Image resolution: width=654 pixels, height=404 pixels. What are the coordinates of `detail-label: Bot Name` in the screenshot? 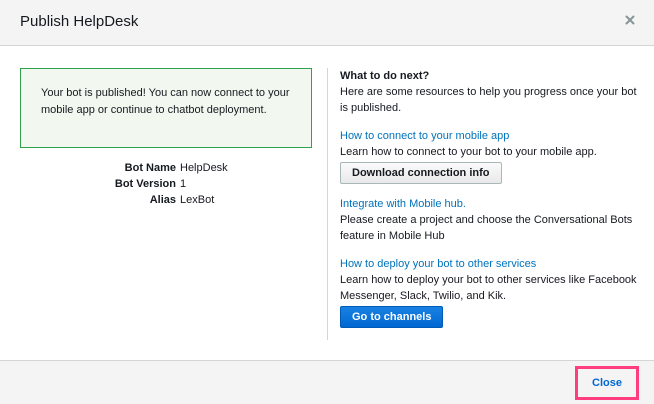 It's located at (150, 168).